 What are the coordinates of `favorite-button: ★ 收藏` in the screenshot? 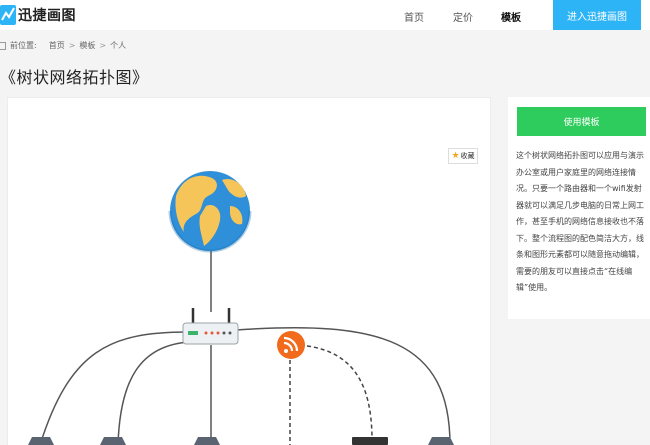 It's located at (463, 156).